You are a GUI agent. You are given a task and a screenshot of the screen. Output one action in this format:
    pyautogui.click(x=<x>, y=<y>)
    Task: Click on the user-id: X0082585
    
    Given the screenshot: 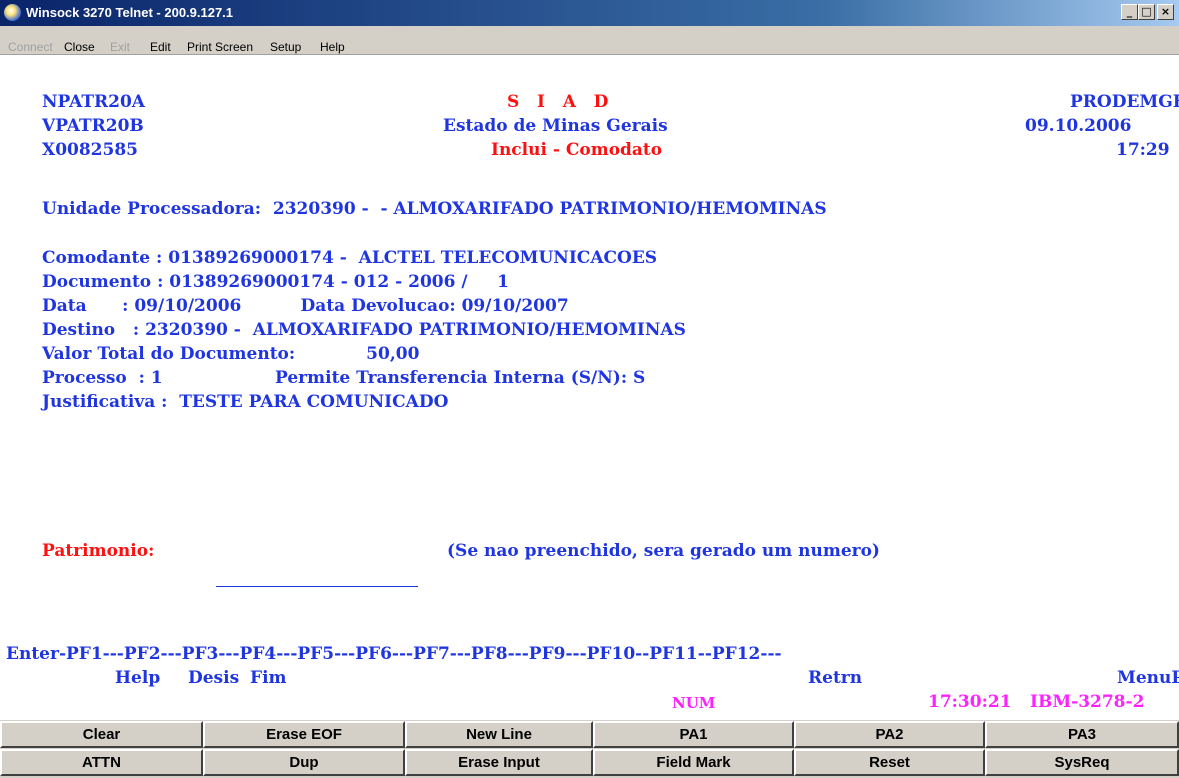 What is the action you would take?
    pyautogui.click(x=90, y=150)
    